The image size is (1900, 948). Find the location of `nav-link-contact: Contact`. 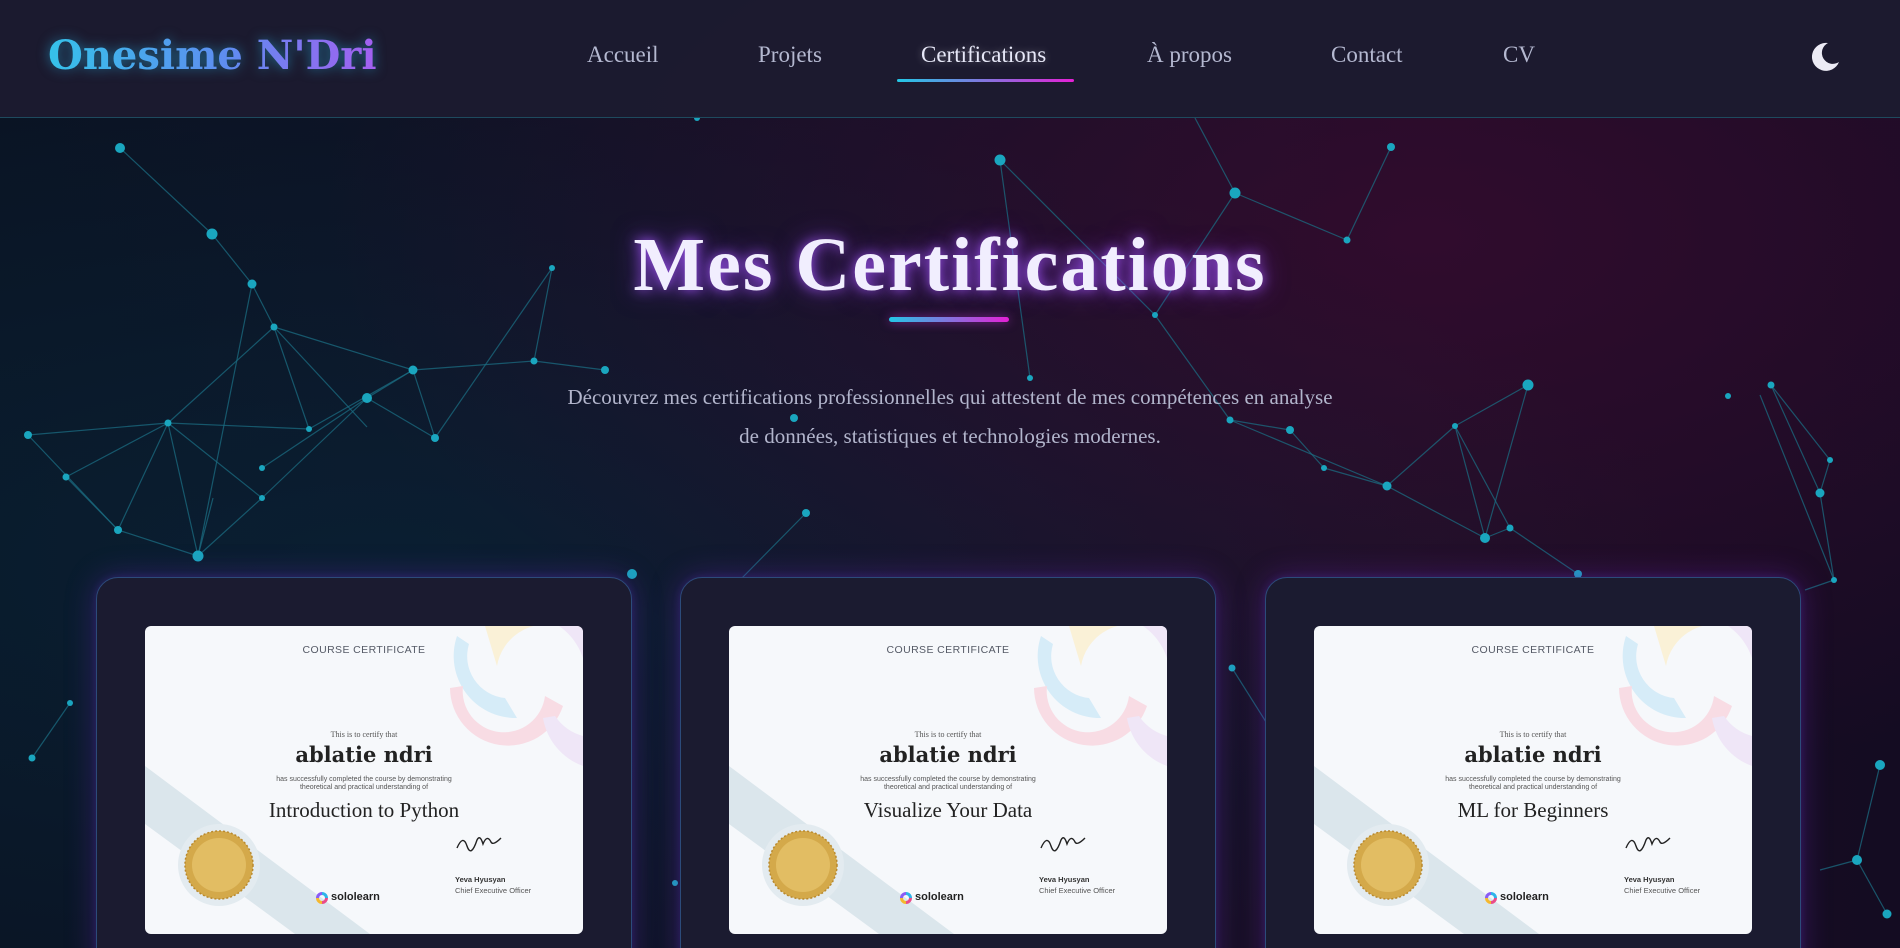

nav-link-contact: Contact is located at coordinates (1367, 55).